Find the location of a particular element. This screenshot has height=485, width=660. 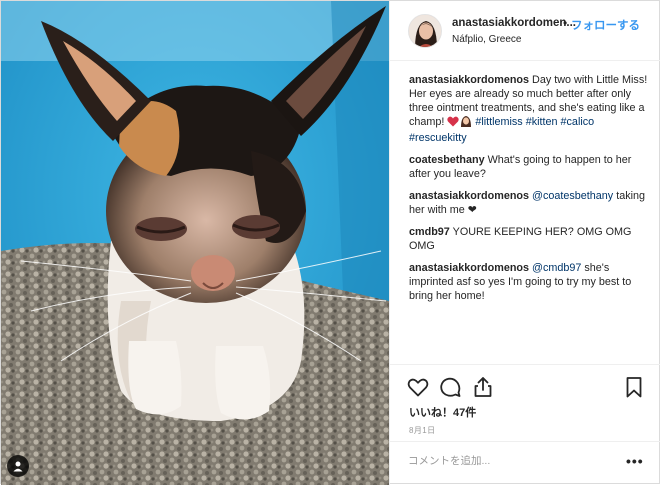

hashtag-calico: #calico is located at coordinates (578, 122).